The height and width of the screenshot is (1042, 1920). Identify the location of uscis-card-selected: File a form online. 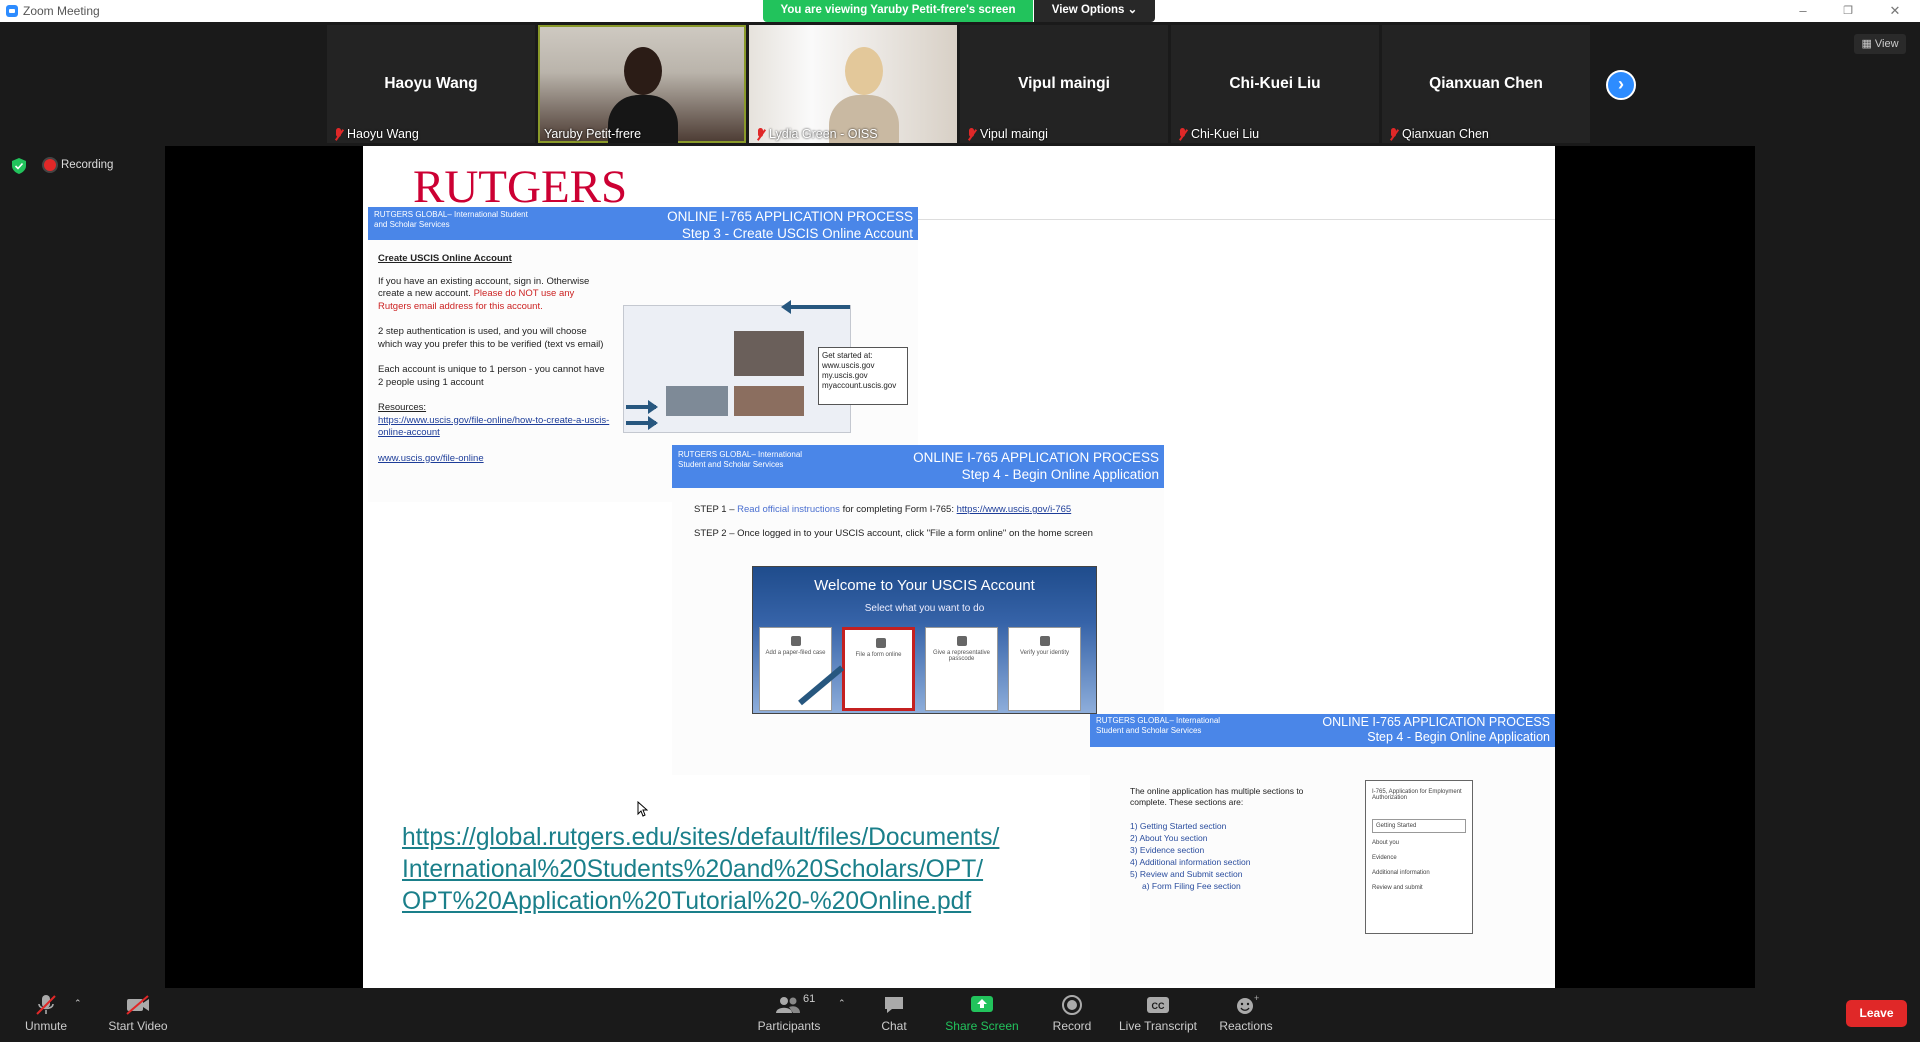
(878, 669).